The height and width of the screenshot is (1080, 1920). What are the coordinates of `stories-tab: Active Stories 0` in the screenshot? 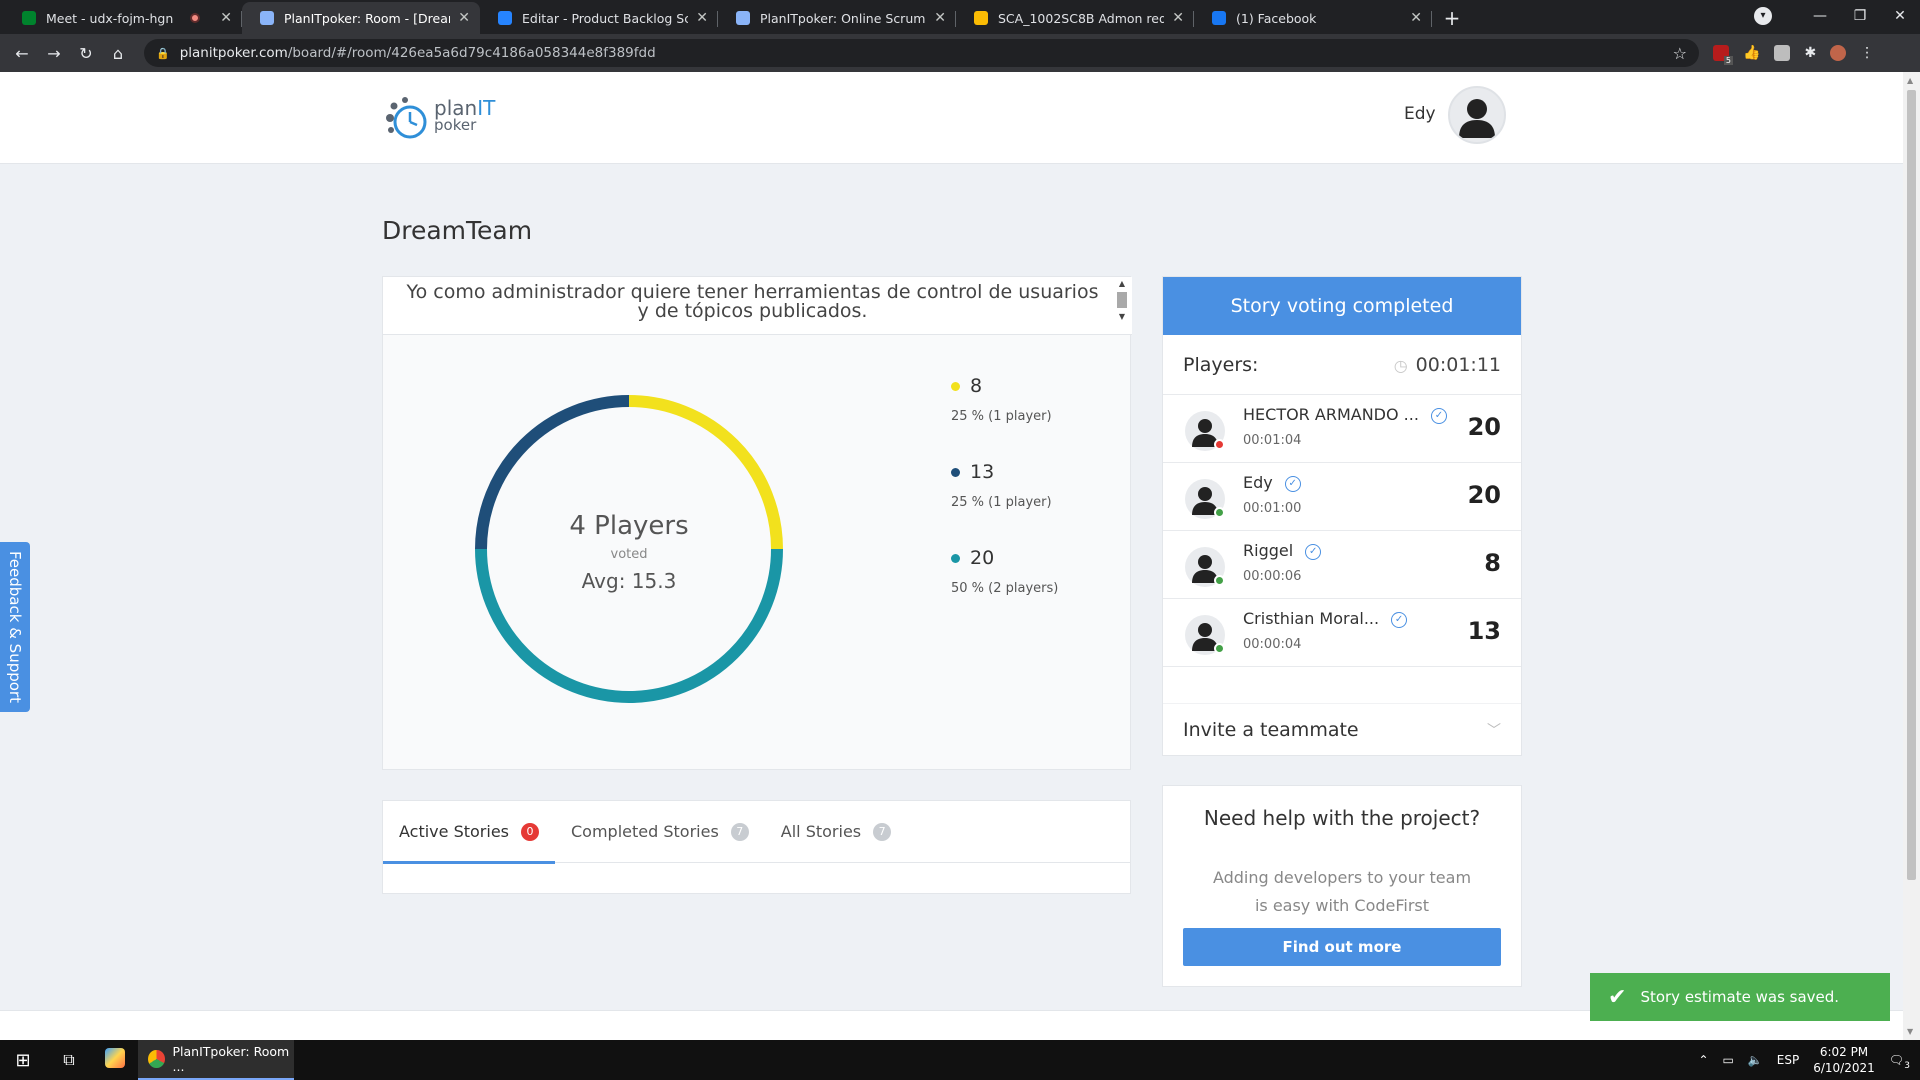 It's located at (469, 832).